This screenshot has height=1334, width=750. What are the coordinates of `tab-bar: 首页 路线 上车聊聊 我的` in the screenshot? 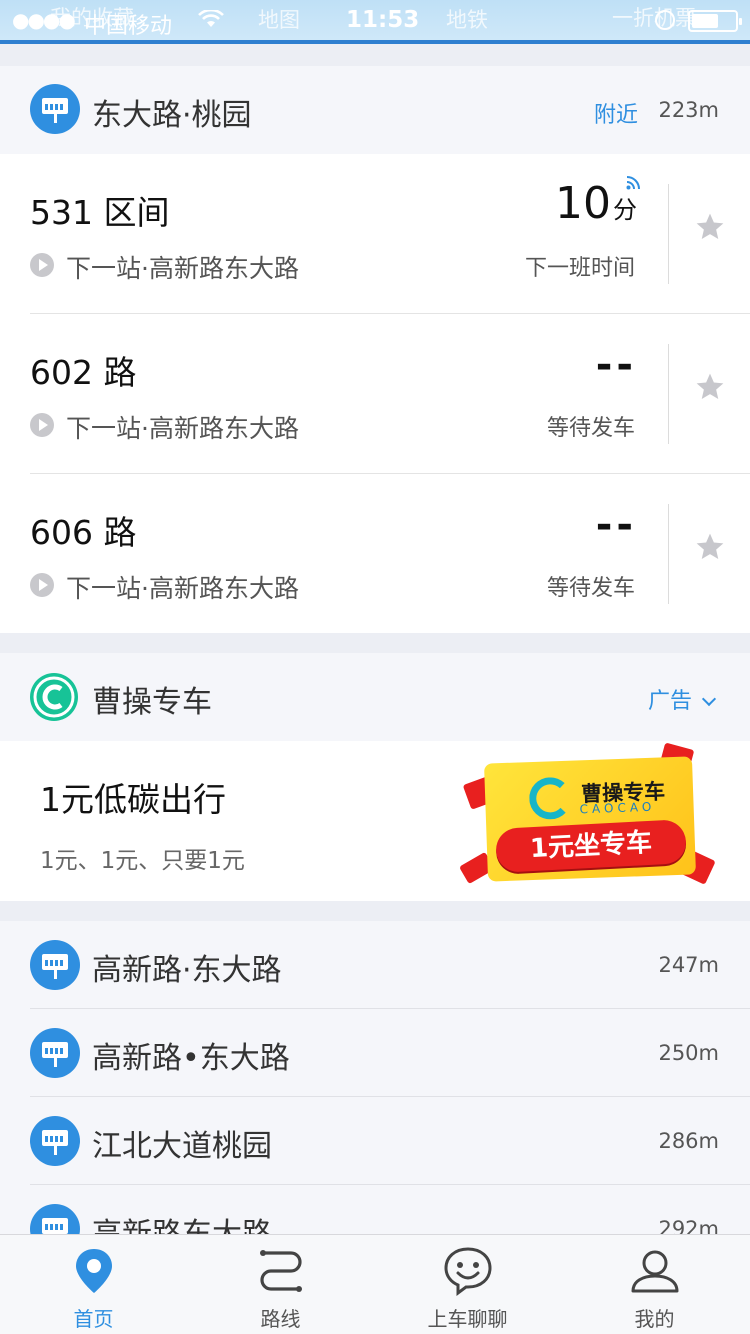 It's located at (375, 1284).